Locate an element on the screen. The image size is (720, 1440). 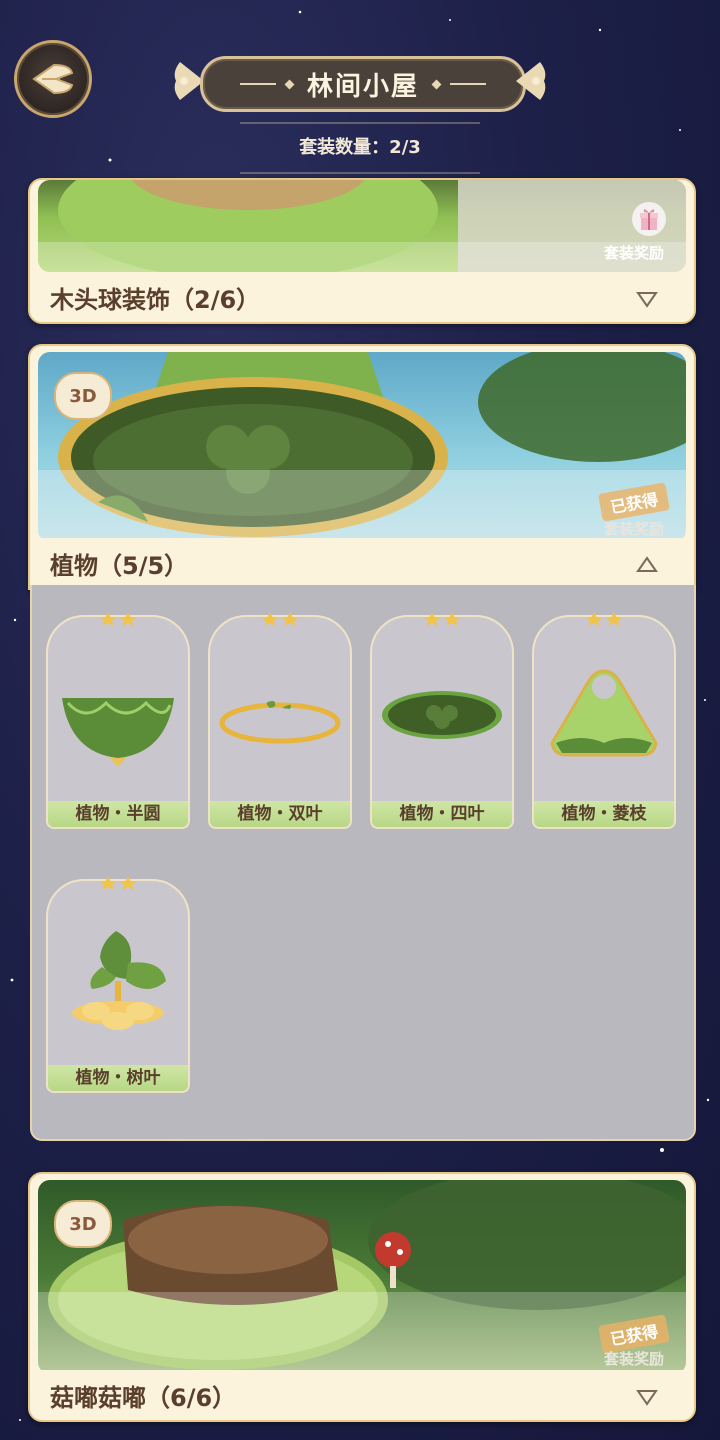
gift-icon is located at coordinates (649, 219).